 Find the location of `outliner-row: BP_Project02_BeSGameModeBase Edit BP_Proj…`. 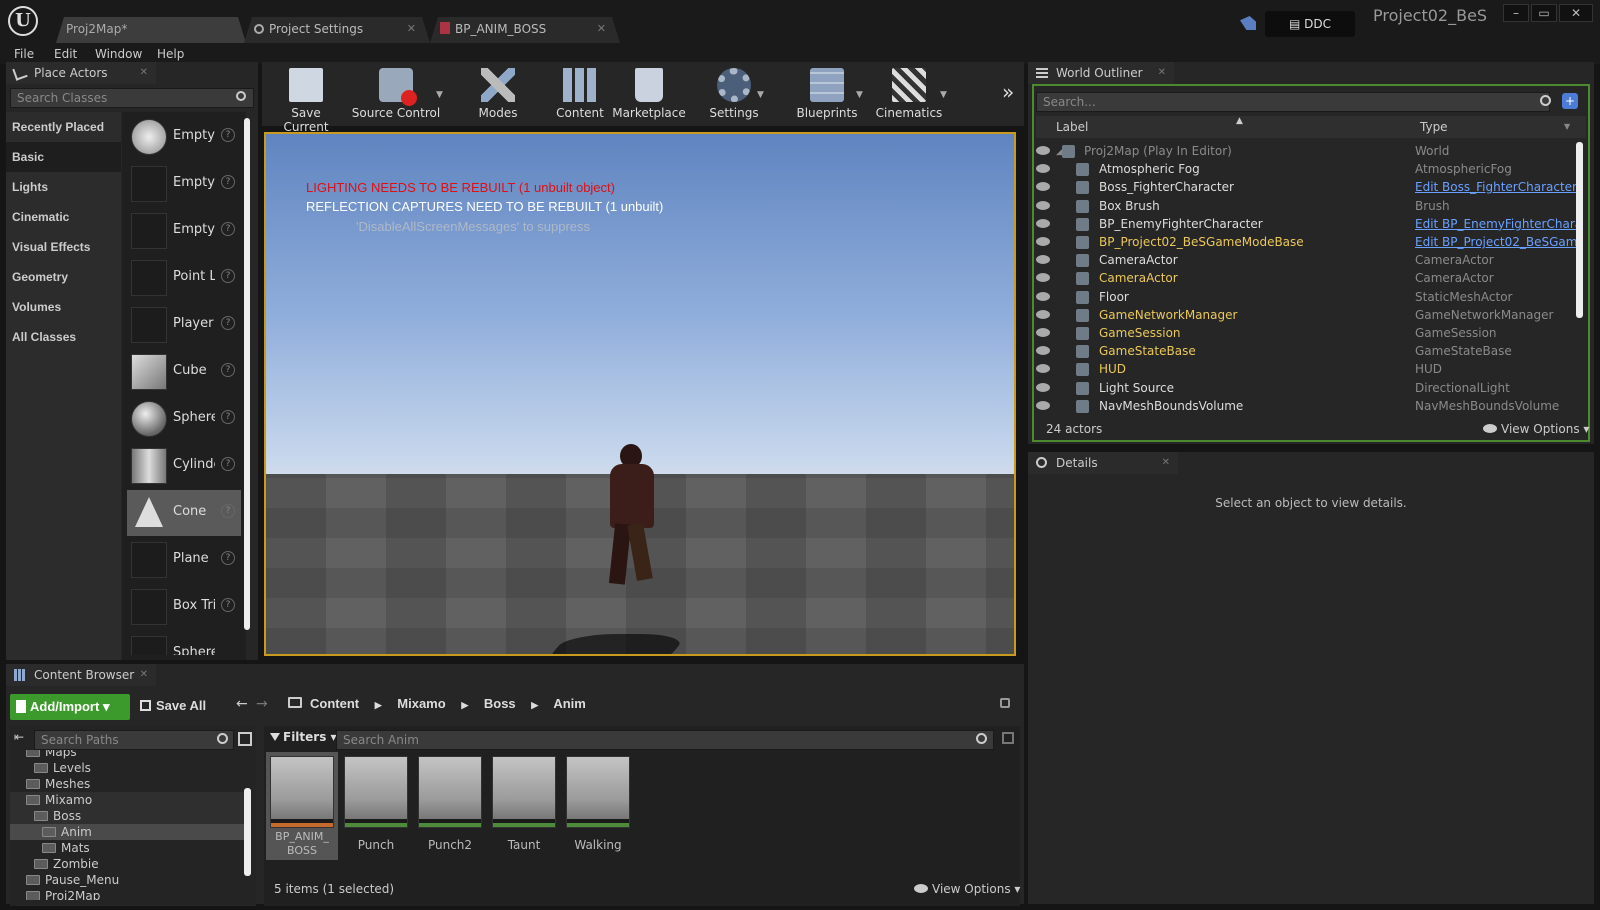

outliner-row: BP_Project02_BeSGameModeBase Edit BP_Proj… is located at coordinates (1309, 242).